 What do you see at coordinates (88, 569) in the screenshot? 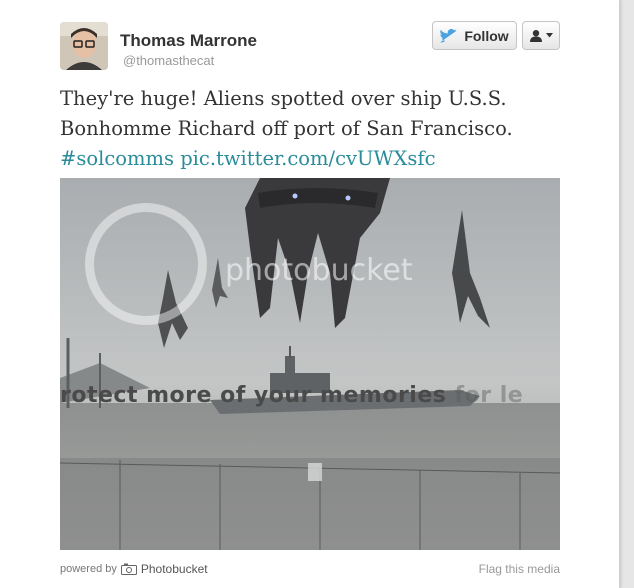
I see `powered-by-label: powered by` at bounding box center [88, 569].